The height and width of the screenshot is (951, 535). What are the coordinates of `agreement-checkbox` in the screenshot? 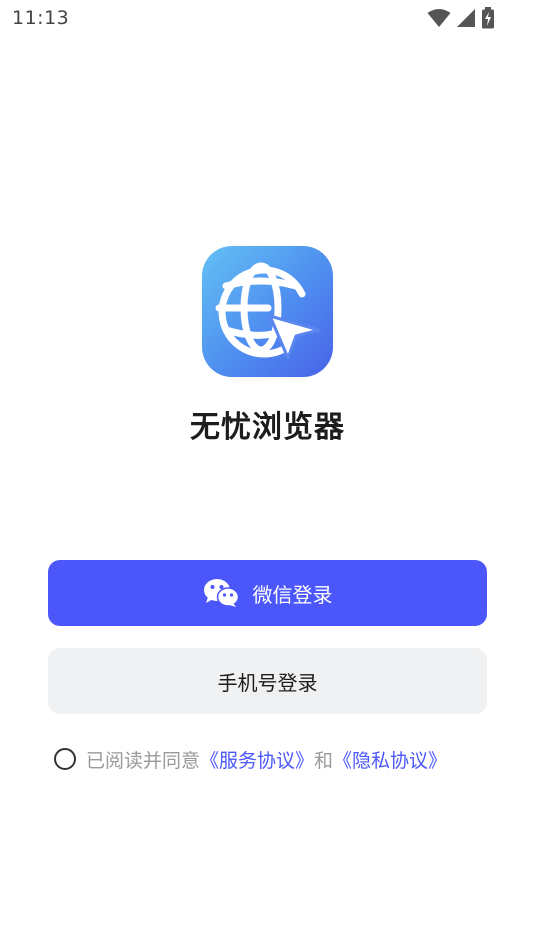 It's located at (65, 759).